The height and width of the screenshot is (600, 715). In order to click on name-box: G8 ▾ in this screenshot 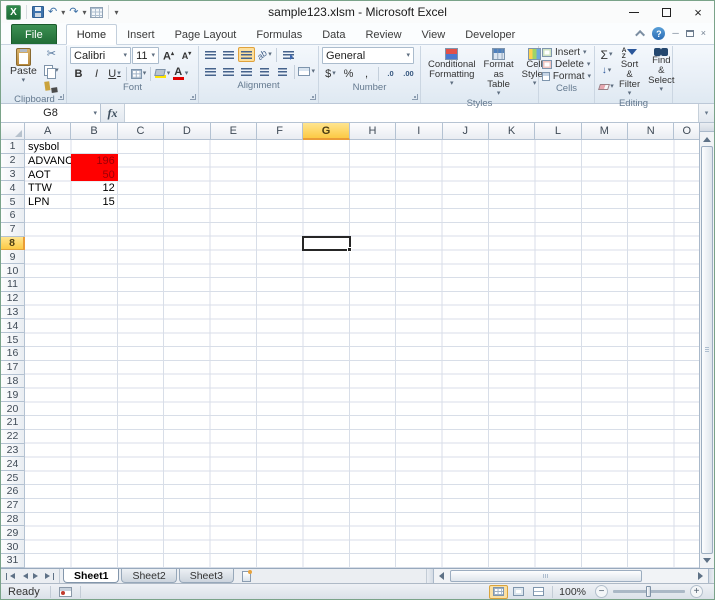, I will do `click(51, 113)`.